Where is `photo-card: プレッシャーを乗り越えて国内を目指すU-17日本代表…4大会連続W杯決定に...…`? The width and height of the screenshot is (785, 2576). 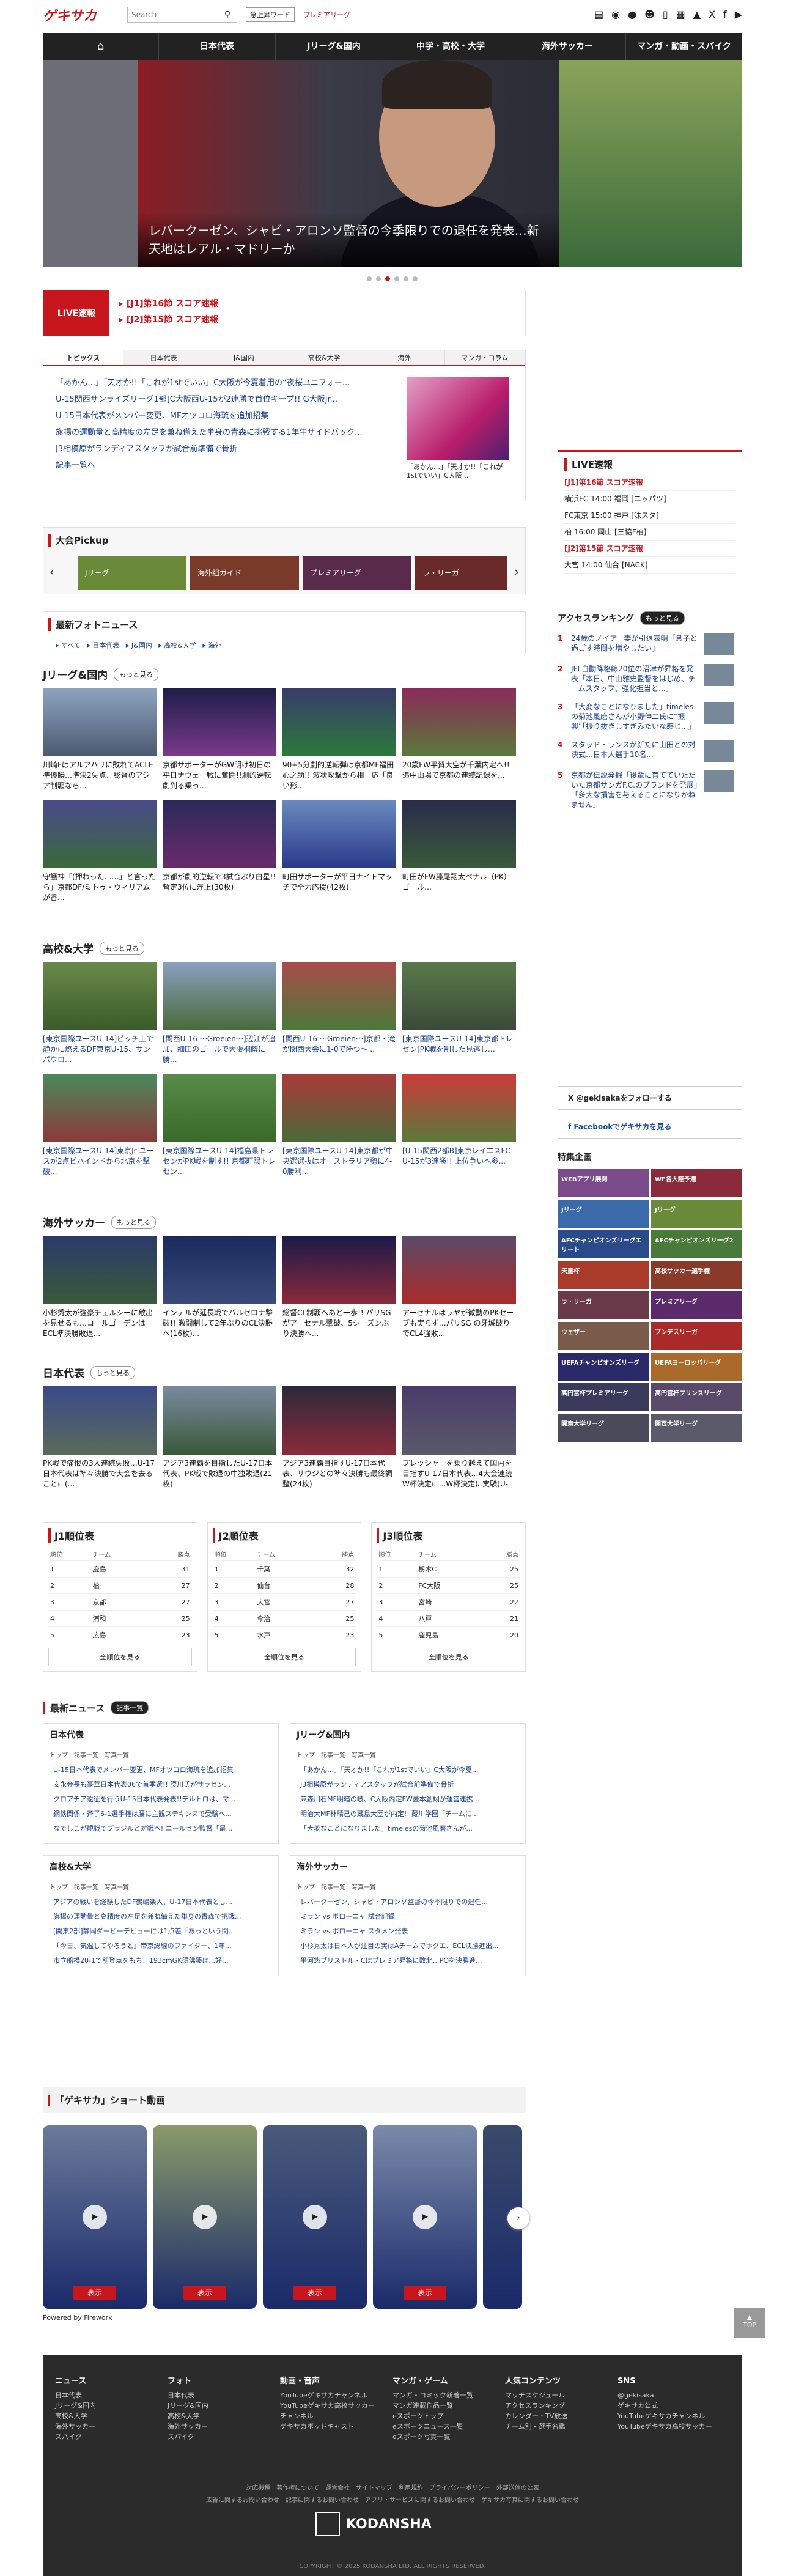 photo-card: プレッシャーを乗り越えて国内を目指すU-17日本代表…4大会連続W杯決定に...… is located at coordinates (459, 1437).